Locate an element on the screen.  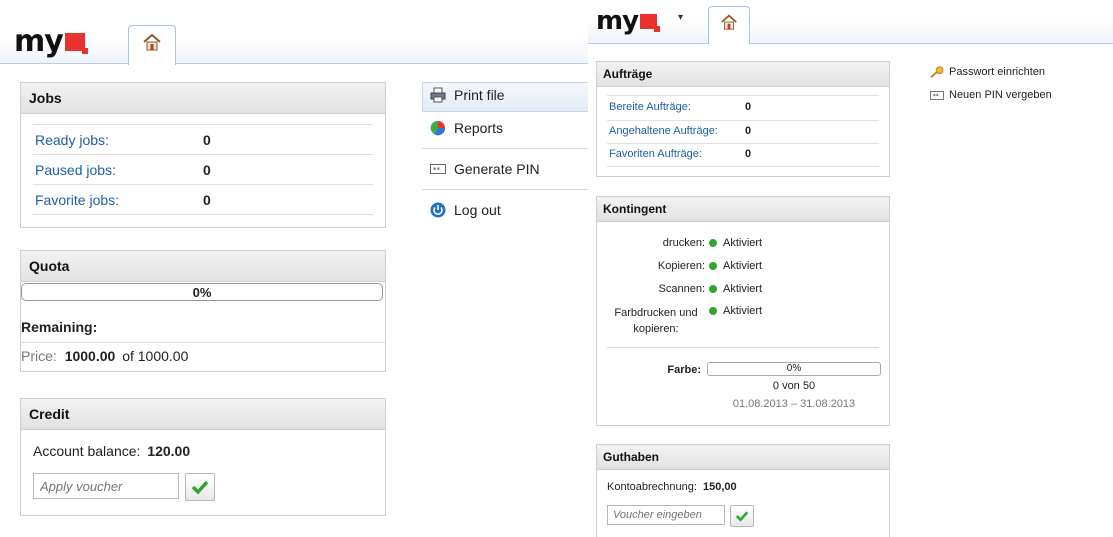
jobs-row-paused: Paused jobs: 0 is located at coordinates (203, 170).